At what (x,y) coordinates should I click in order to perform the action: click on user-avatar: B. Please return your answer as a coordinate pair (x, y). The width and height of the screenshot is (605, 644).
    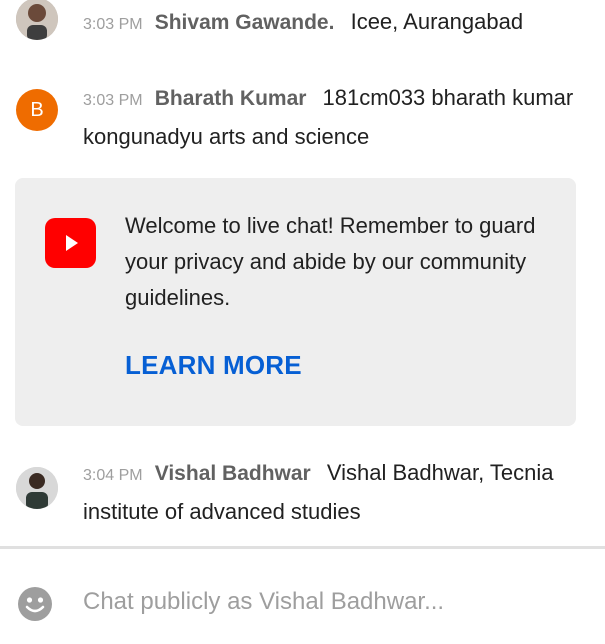
    Looking at the image, I should click on (37, 110).